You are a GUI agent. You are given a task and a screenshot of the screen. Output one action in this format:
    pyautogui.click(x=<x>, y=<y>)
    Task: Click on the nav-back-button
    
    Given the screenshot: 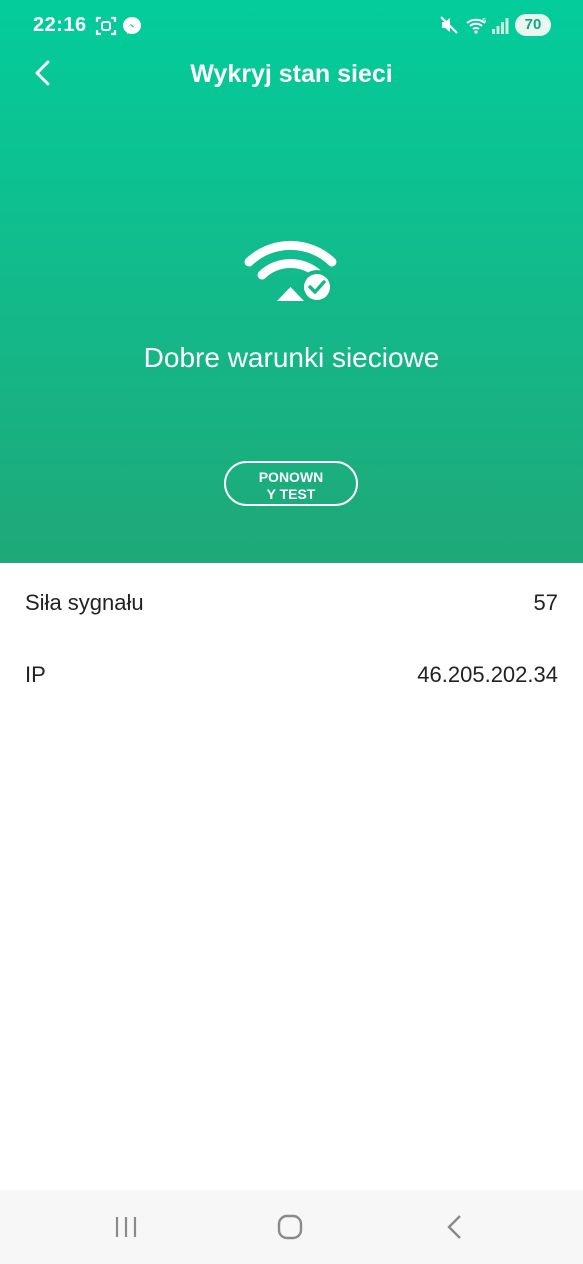 What is the action you would take?
    pyautogui.click(x=454, y=1227)
    